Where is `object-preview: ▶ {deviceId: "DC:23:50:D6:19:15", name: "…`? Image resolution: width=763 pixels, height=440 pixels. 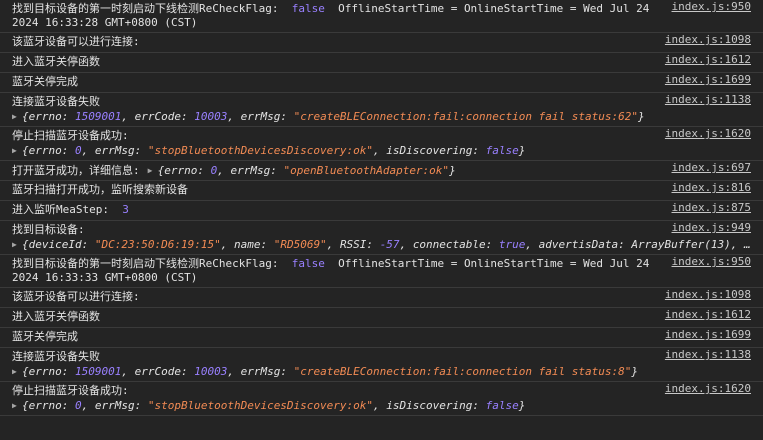 object-preview: ▶ {deviceId: "DC:23:50:D6:19:15", name: "… is located at coordinates (381, 244).